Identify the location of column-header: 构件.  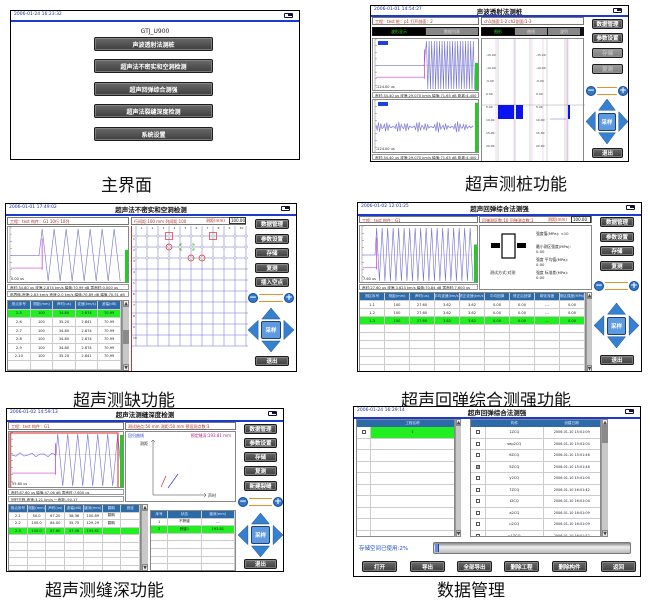
(514, 423).